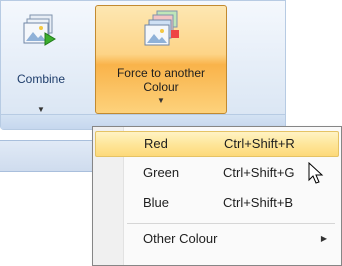 This screenshot has height=266, width=342. I want to click on menu-item-blue: Blue Ctrl+Shift+B, so click(216, 203).